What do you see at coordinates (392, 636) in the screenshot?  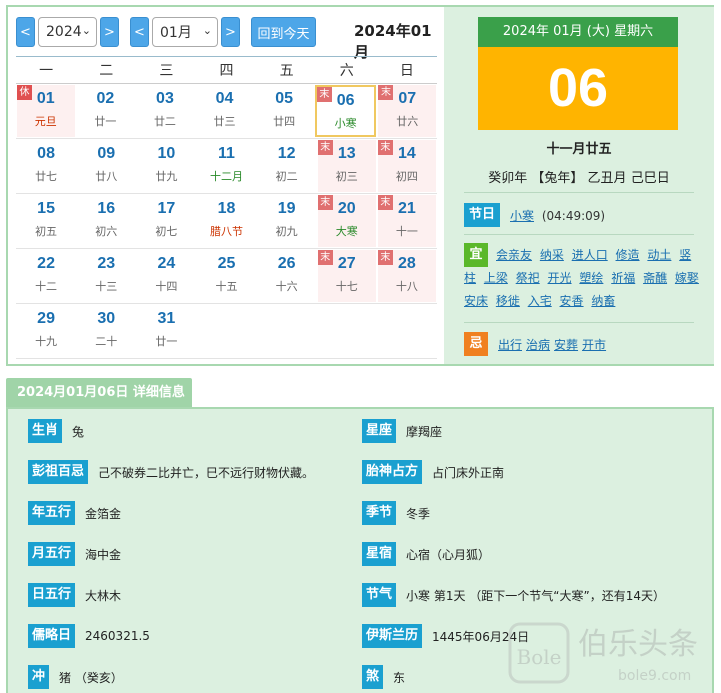 I see `detail-label: 伊斯兰历` at bounding box center [392, 636].